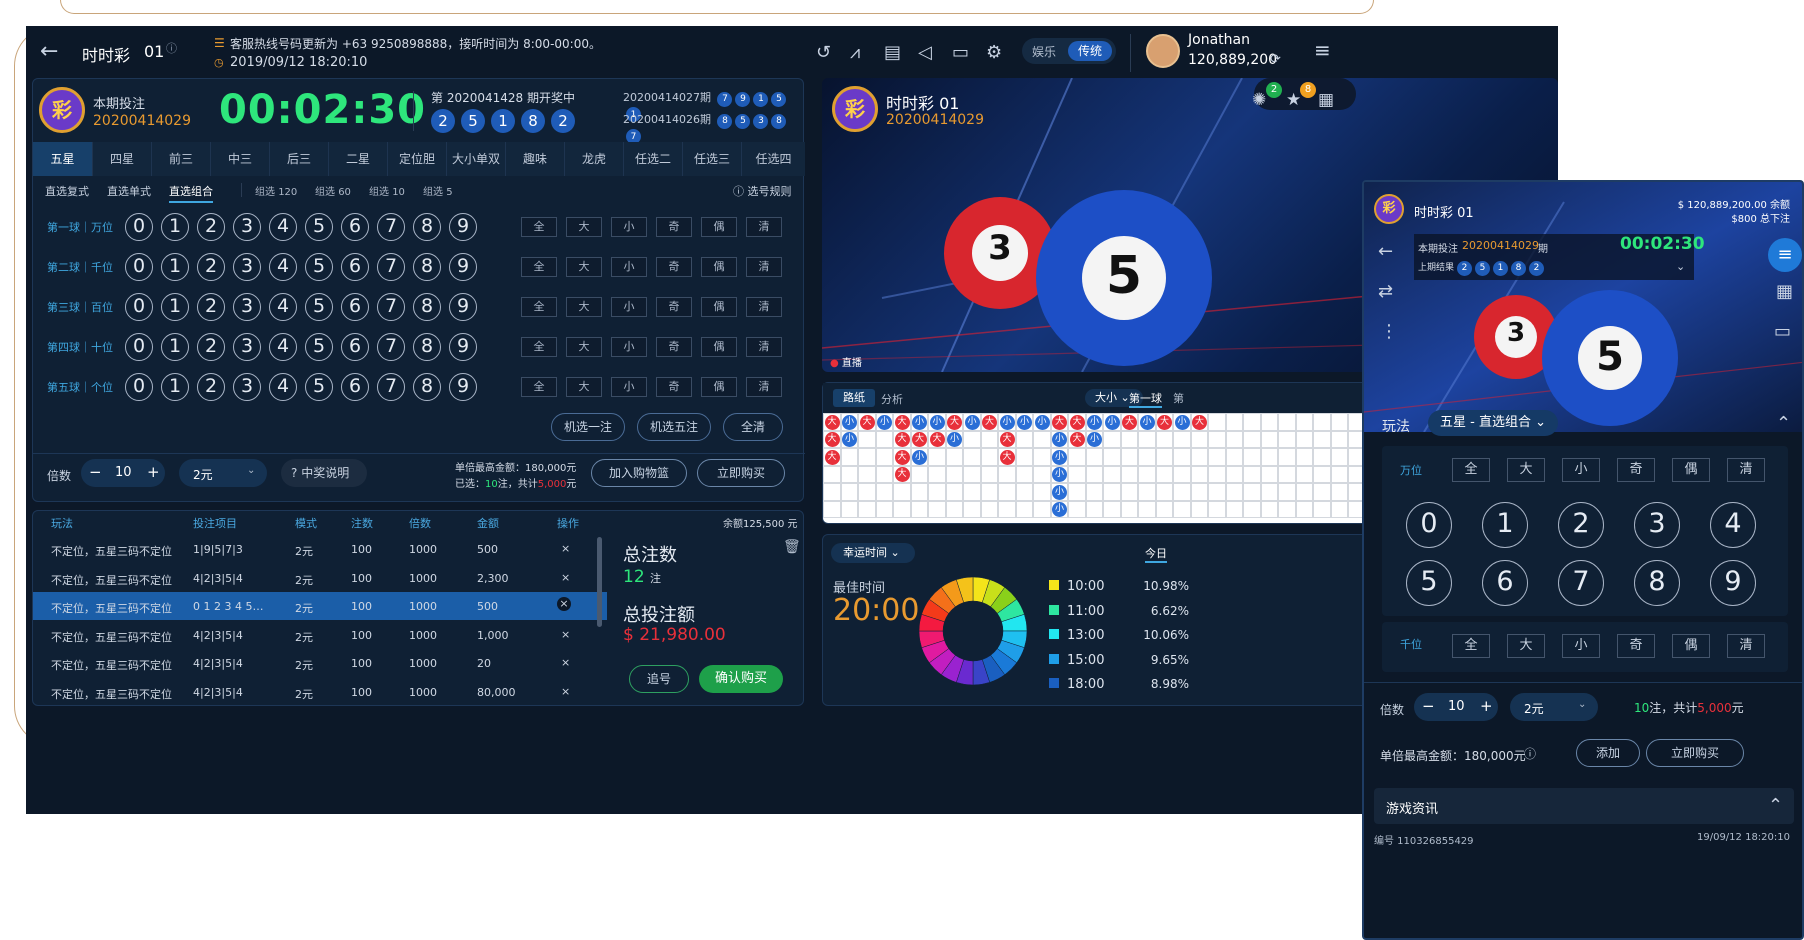 The width and height of the screenshot is (1804, 940). What do you see at coordinates (1657, 525) in the screenshot?
I see `mobile-number-ball: 3` at bounding box center [1657, 525].